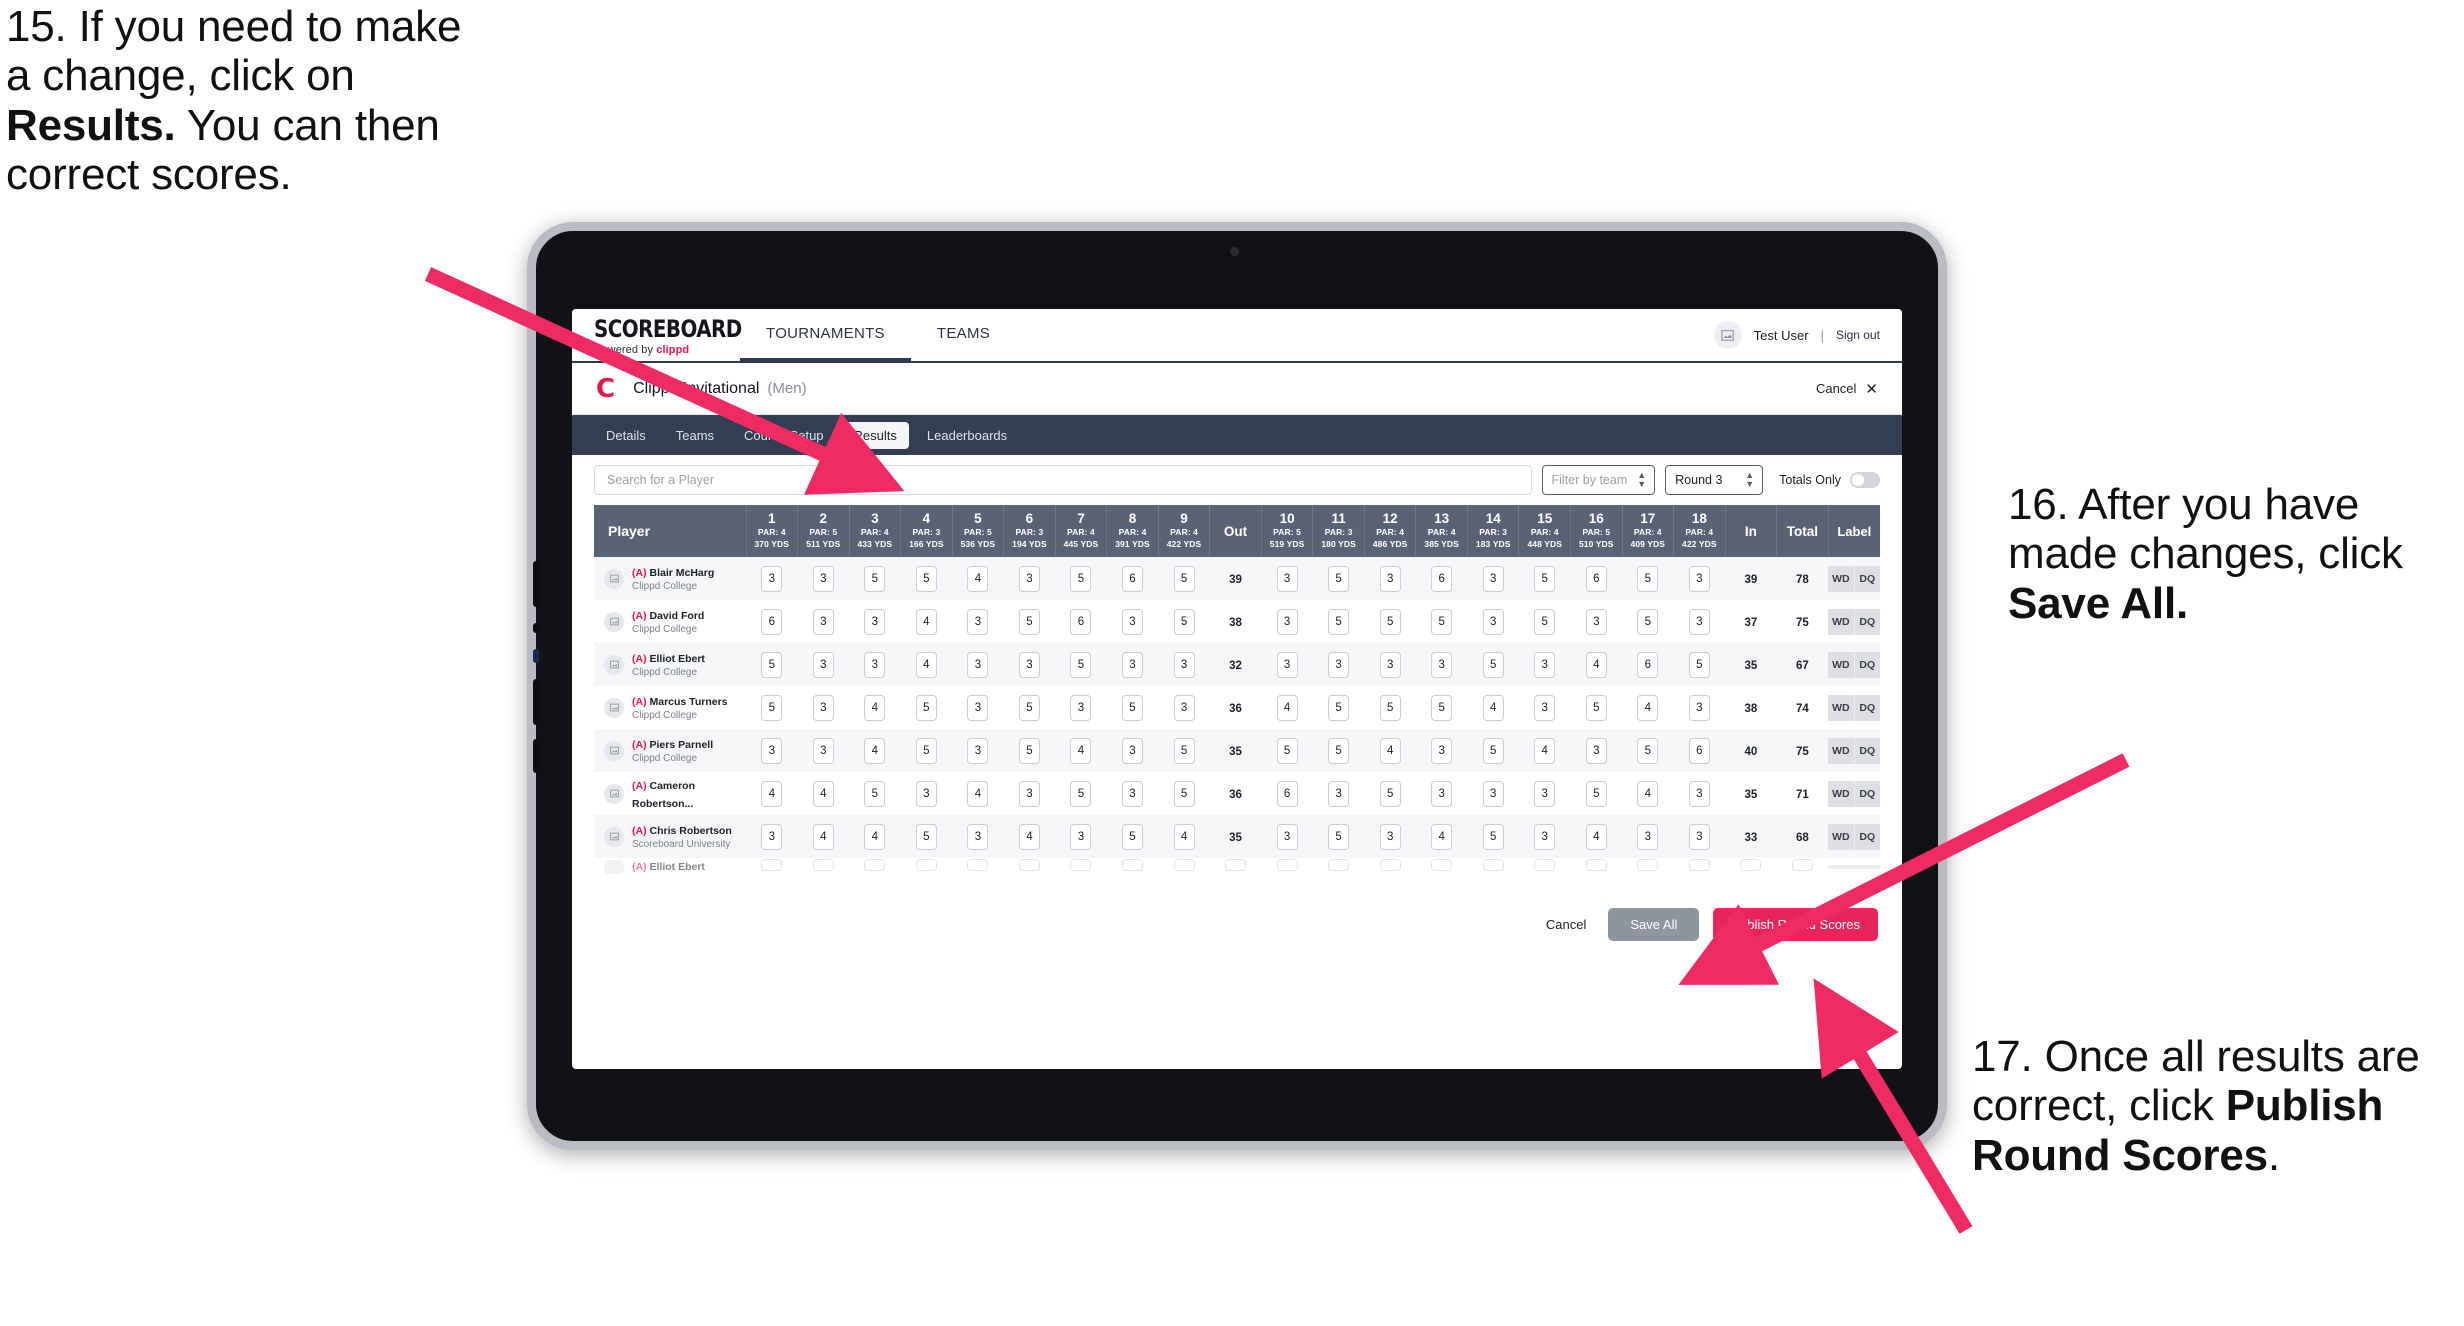 The height and width of the screenshot is (1326, 2464). I want to click on tab-details: Details, so click(626, 435).